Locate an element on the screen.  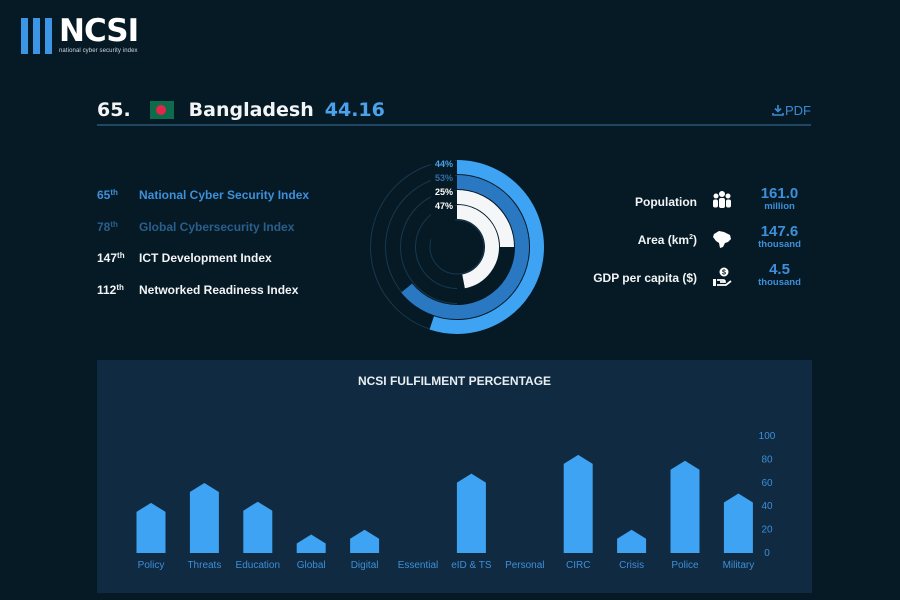
y-tick-label: 60 is located at coordinates (767, 483).